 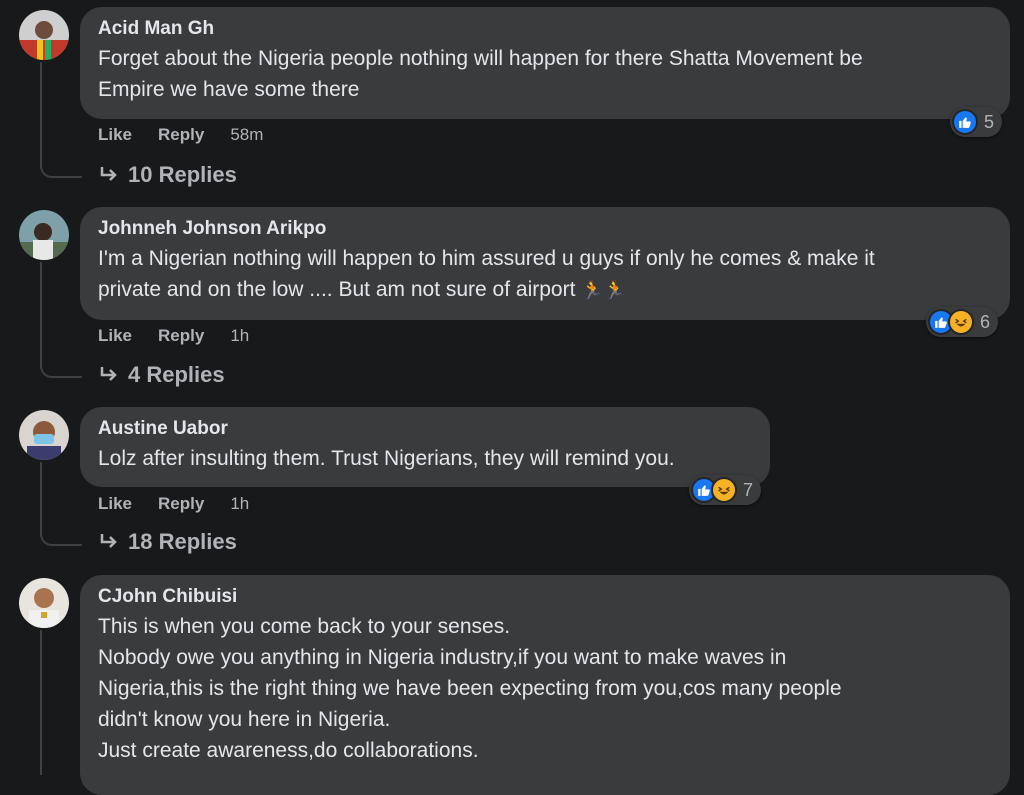 What do you see at coordinates (182, 174) in the screenshot?
I see `replies-count: 10 Replies` at bounding box center [182, 174].